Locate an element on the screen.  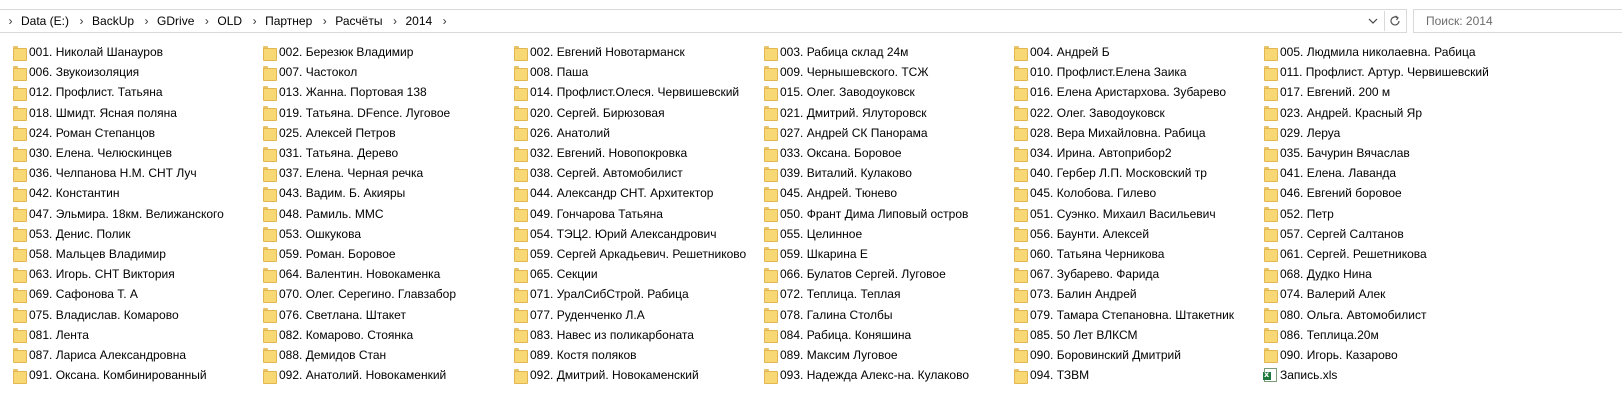
folder-item: 018. Шмидт. Ясная поляна is located at coordinates (125, 113).